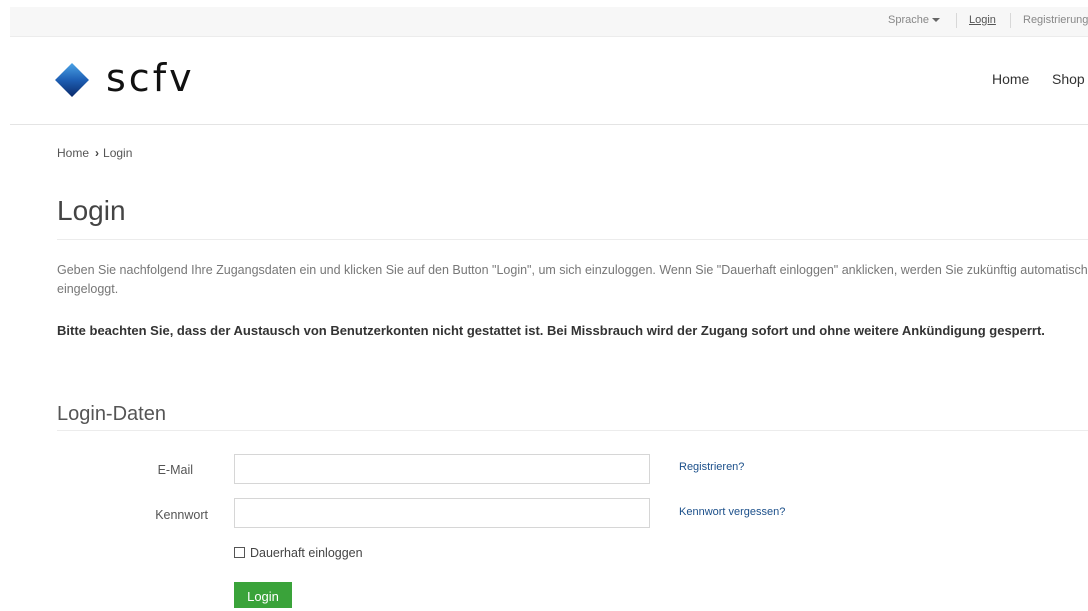  I want to click on password-field, so click(442, 513).